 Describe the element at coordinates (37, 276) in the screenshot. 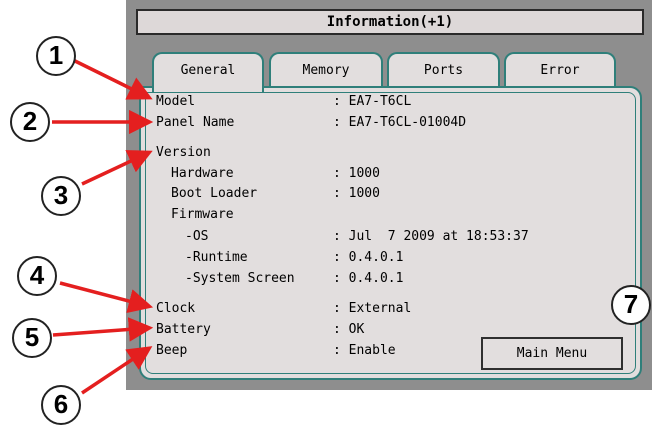

I see `callout-4: 4` at that location.